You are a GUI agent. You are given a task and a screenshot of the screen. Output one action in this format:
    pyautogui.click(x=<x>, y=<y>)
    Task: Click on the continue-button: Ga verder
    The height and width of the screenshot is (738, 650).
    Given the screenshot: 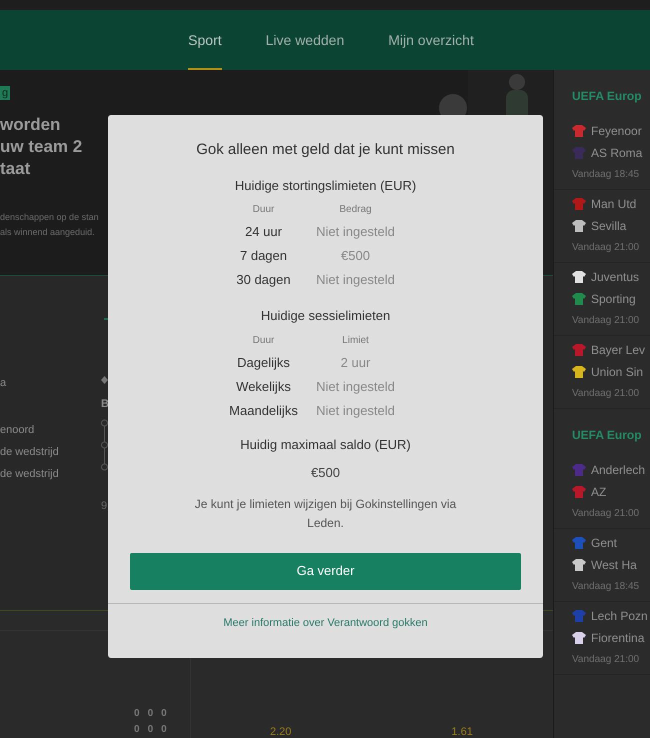 What is the action you would take?
    pyautogui.click(x=325, y=571)
    